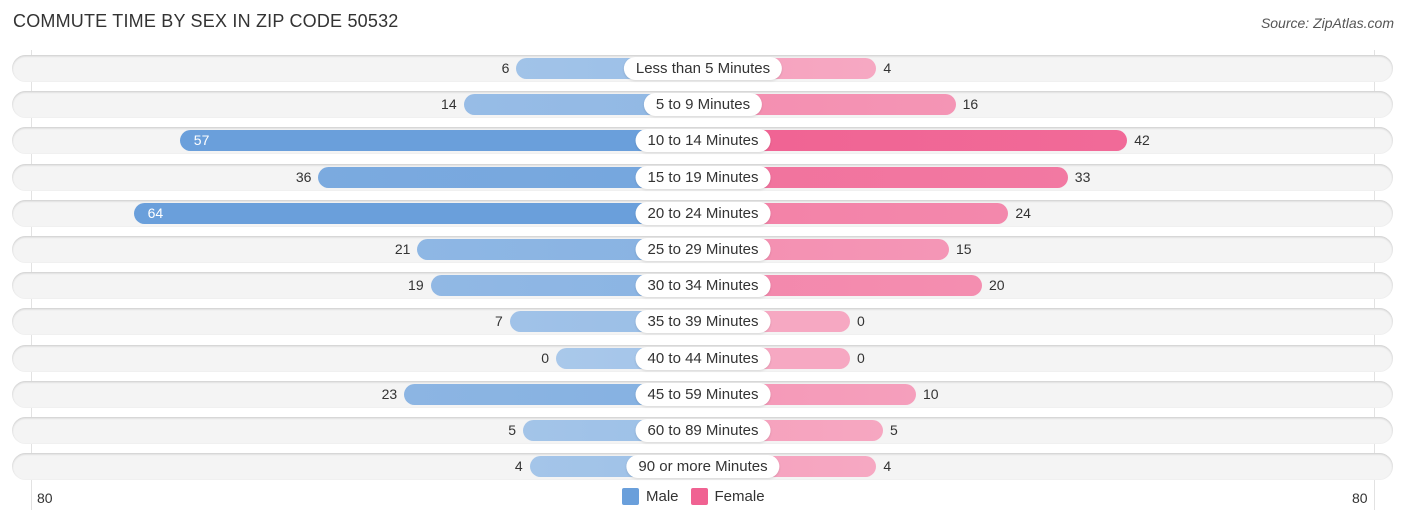  What do you see at coordinates (703, 68) in the screenshot?
I see `category-label: Less than 5 Minutes` at bounding box center [703, 68].